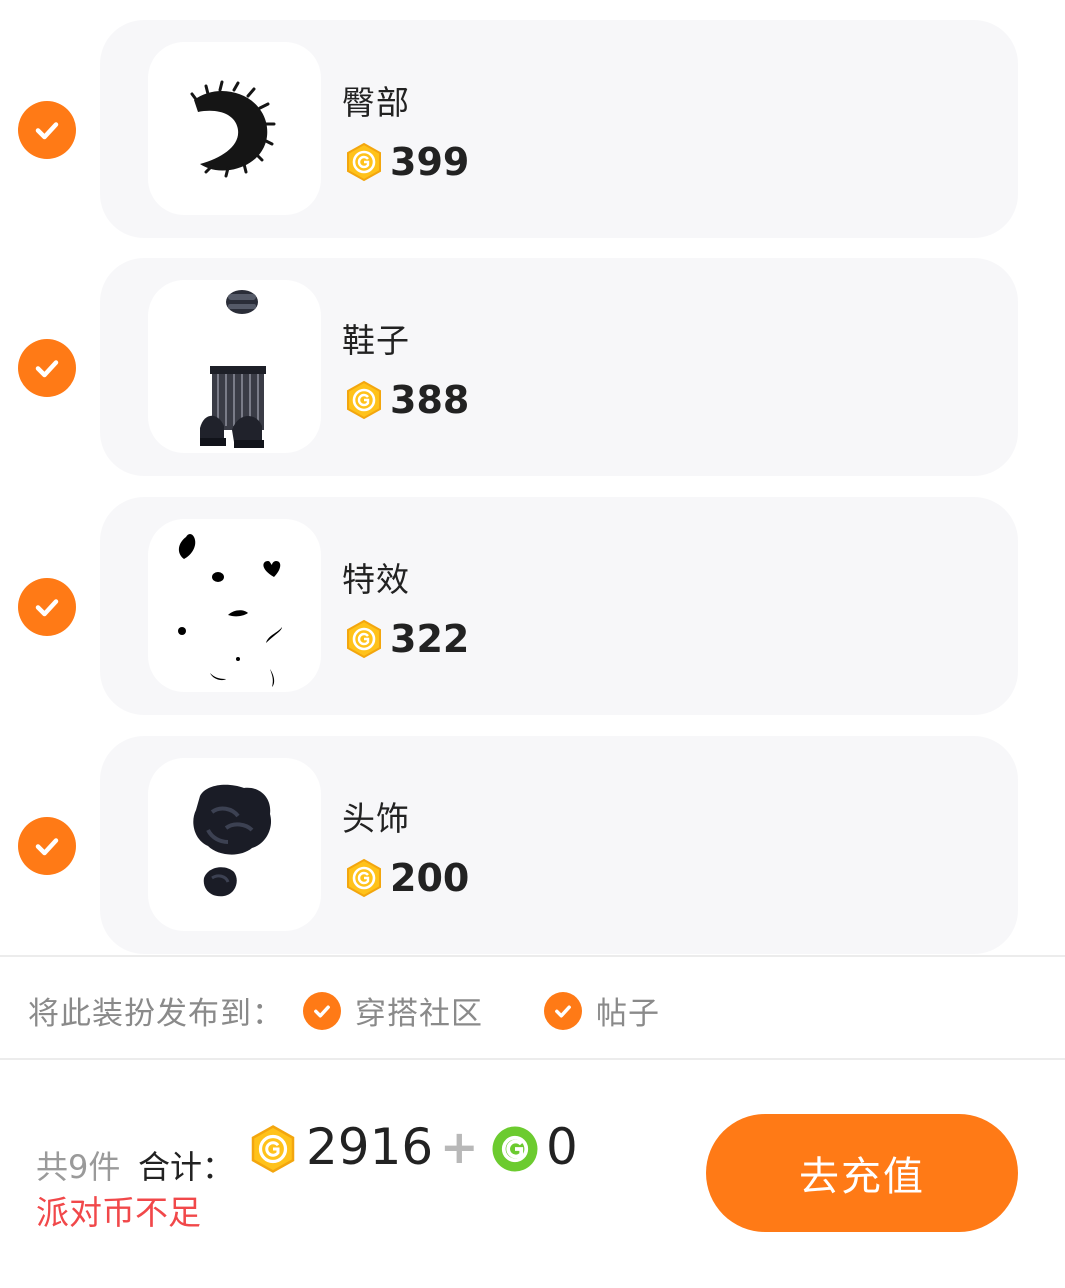  I want to click on total-green-coins: 0, so click(562, 1147).